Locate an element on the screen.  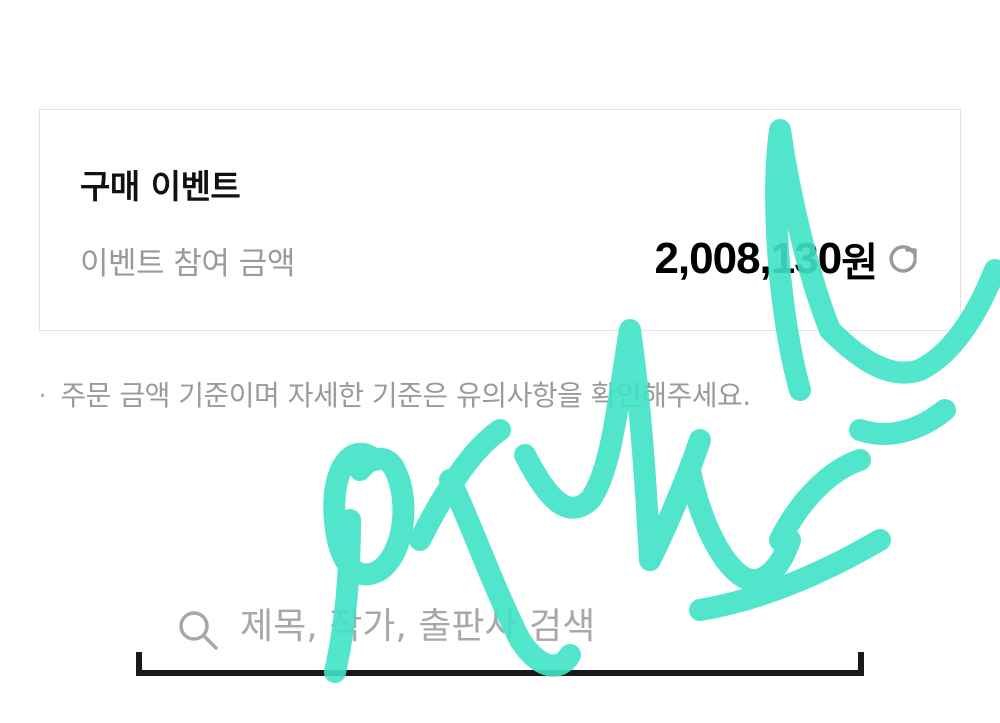
event-title: 구매 이벤트 is located at coordinates (160, 186).